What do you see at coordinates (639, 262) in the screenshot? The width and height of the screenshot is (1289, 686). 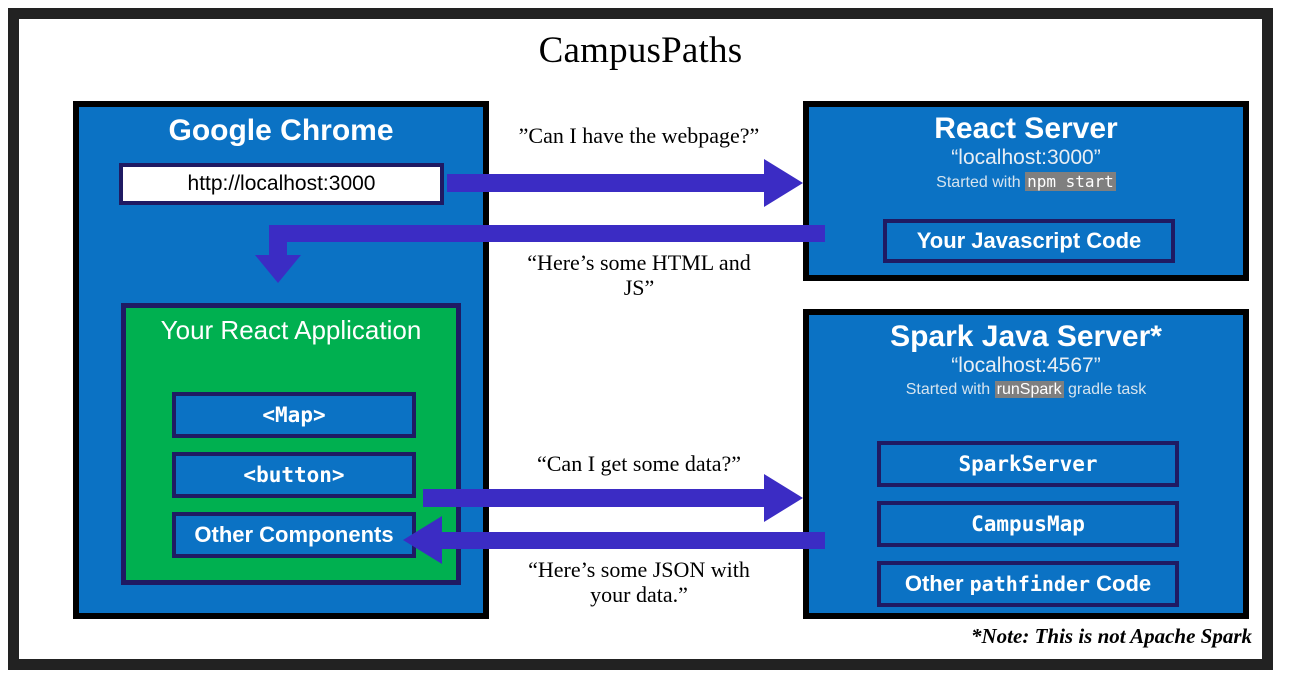 I see `caption-response-webpage-line1: “Here’s some HTML and` at bounding box center [639, 262].